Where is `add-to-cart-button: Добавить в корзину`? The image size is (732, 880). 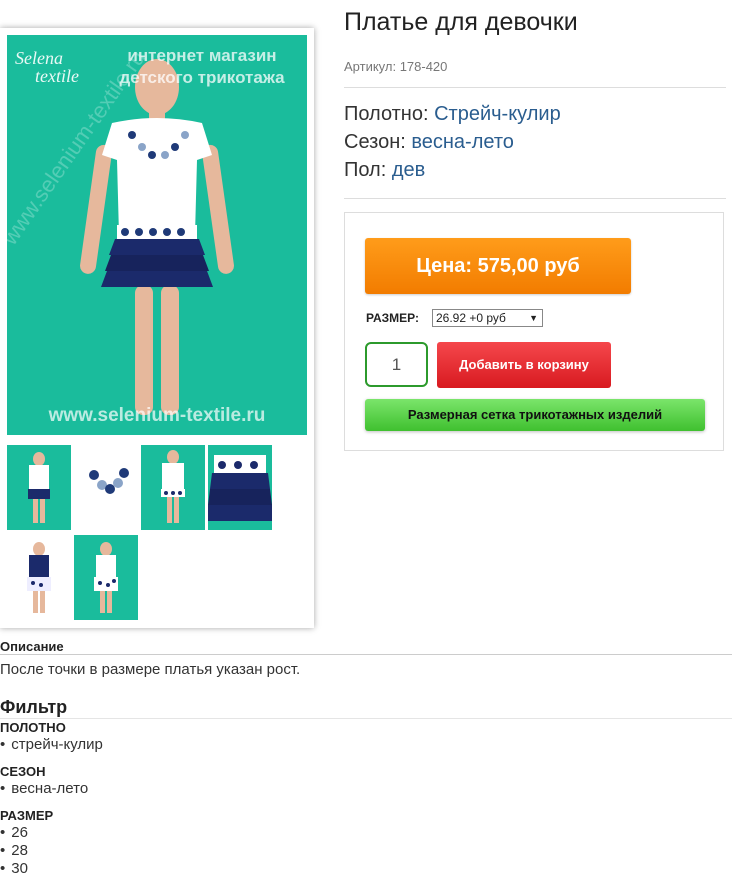
add-to-cart-button: Добавить в корзину is located at coordinates (524, 365).